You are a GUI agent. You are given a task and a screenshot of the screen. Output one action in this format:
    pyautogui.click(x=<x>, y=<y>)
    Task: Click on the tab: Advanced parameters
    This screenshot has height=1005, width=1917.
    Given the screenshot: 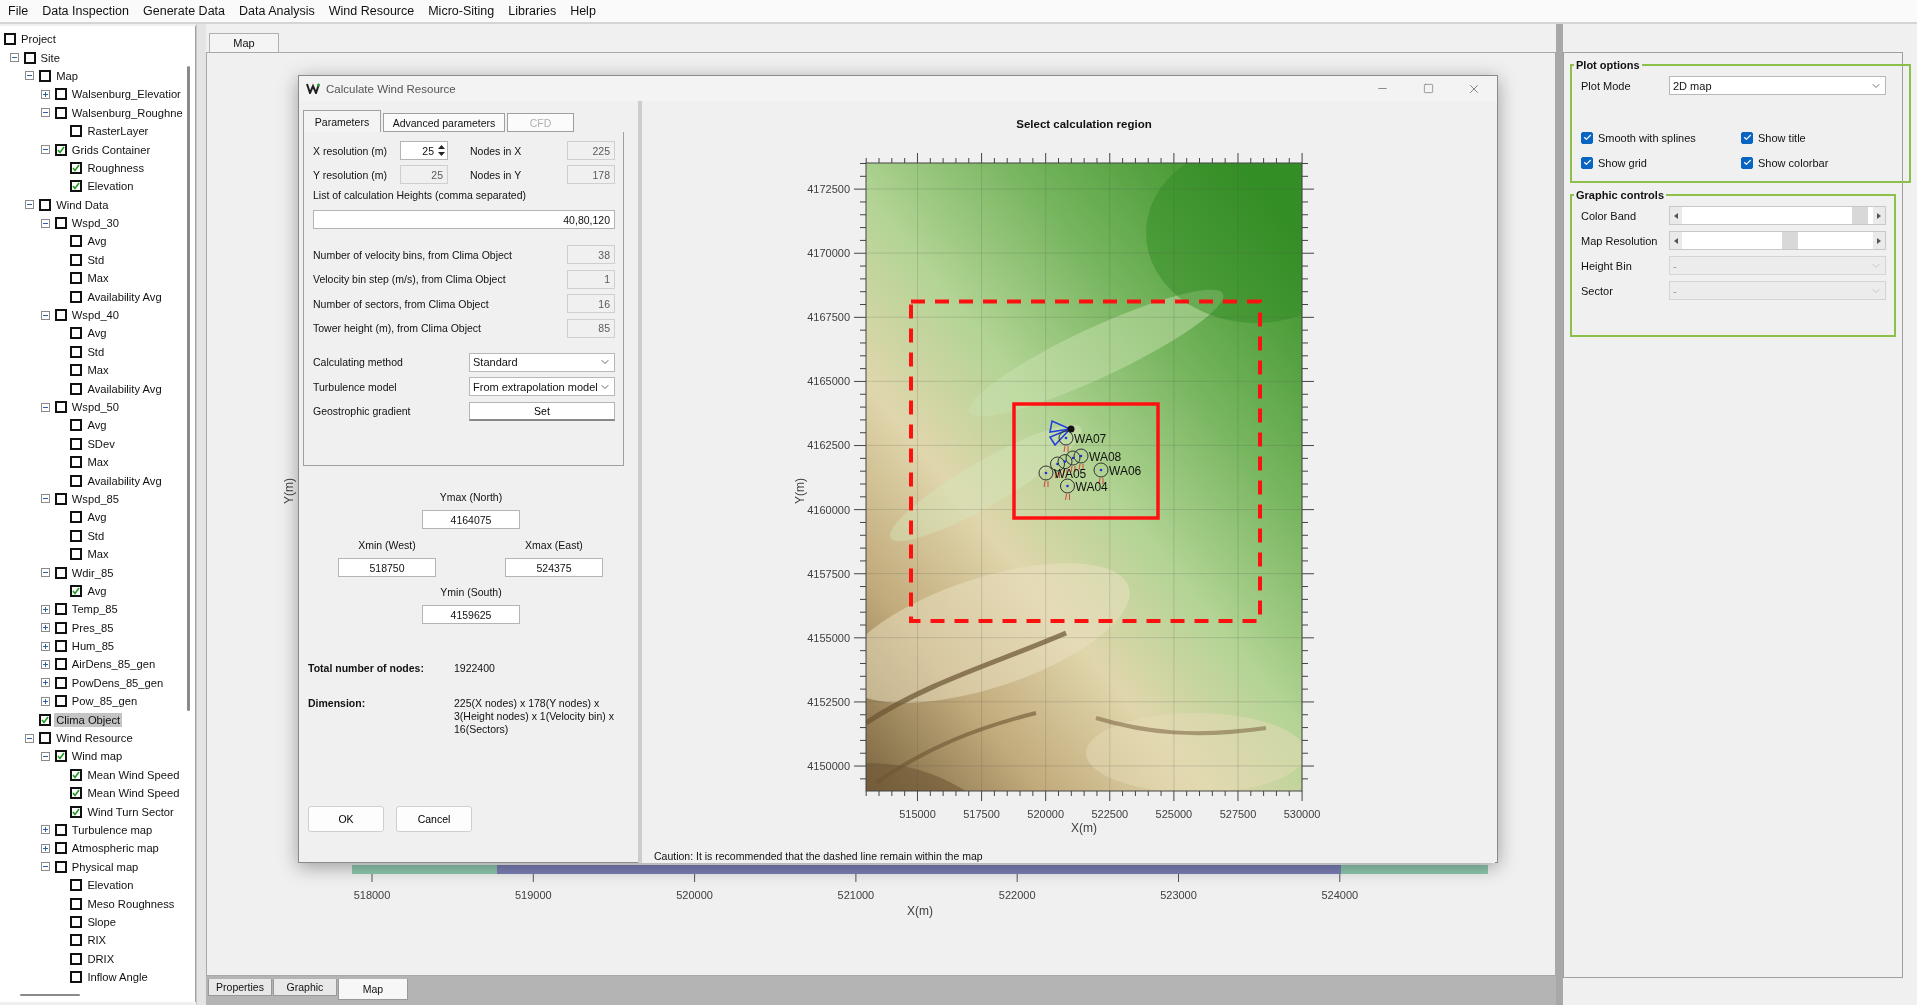 What is the action you would take?
    pyautogui.click(x=444, y=122)
    